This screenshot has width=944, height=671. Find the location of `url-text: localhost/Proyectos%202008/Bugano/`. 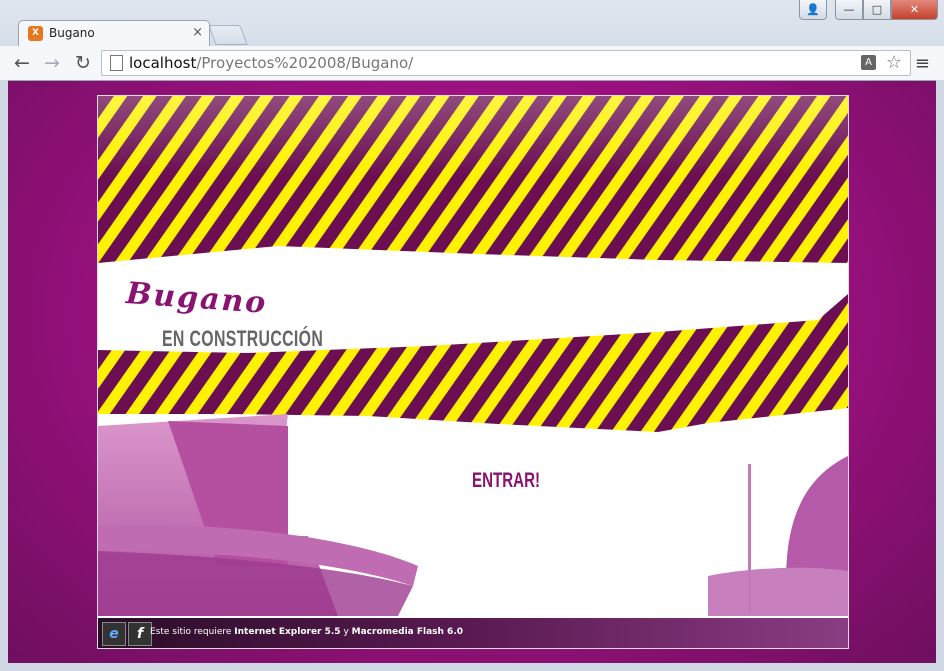

url-text: localhost/Proyectos%202008/Bugano/ is located at coordinates (271, 63).